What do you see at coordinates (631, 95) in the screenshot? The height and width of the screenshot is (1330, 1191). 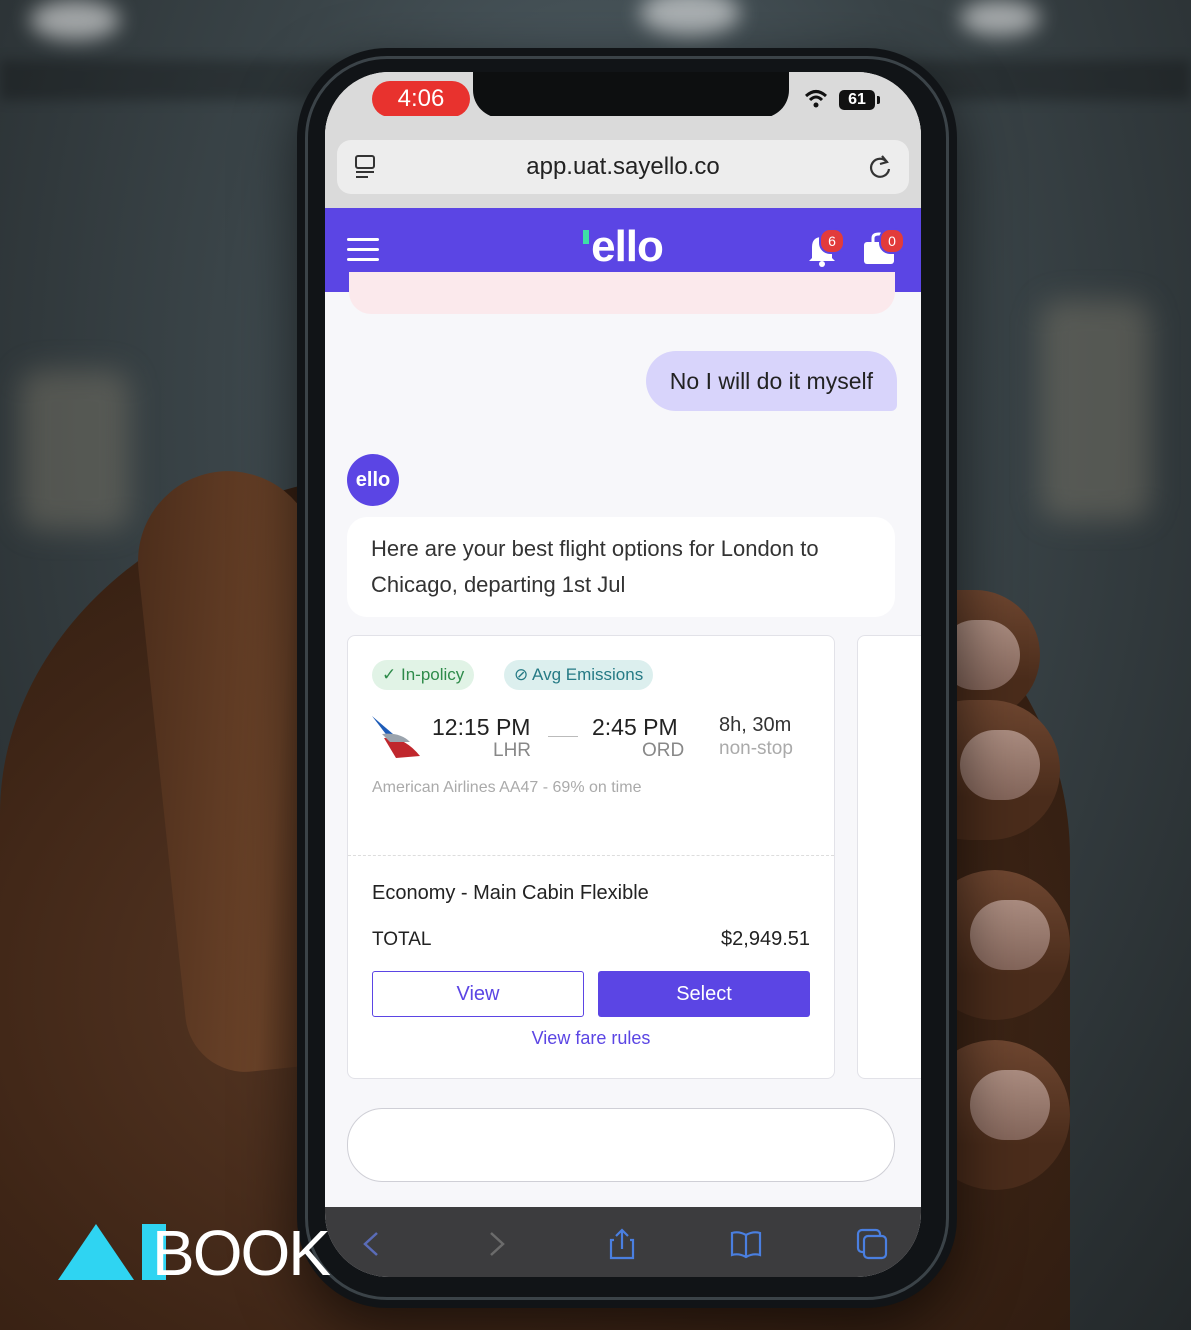 I see `notch` at bounding box center [631, 95].